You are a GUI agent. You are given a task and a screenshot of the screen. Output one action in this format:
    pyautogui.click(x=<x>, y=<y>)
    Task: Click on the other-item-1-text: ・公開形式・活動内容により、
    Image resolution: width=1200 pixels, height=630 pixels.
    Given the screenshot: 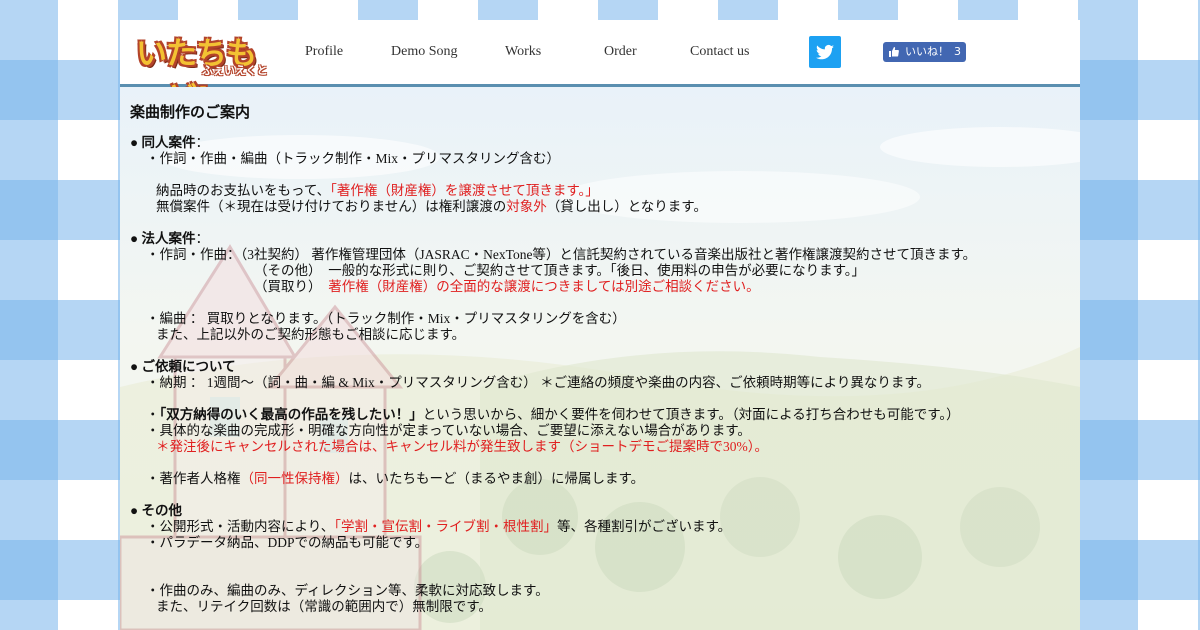 What is the action you would take?
    pyautogui.click(x=240, y=526)
    